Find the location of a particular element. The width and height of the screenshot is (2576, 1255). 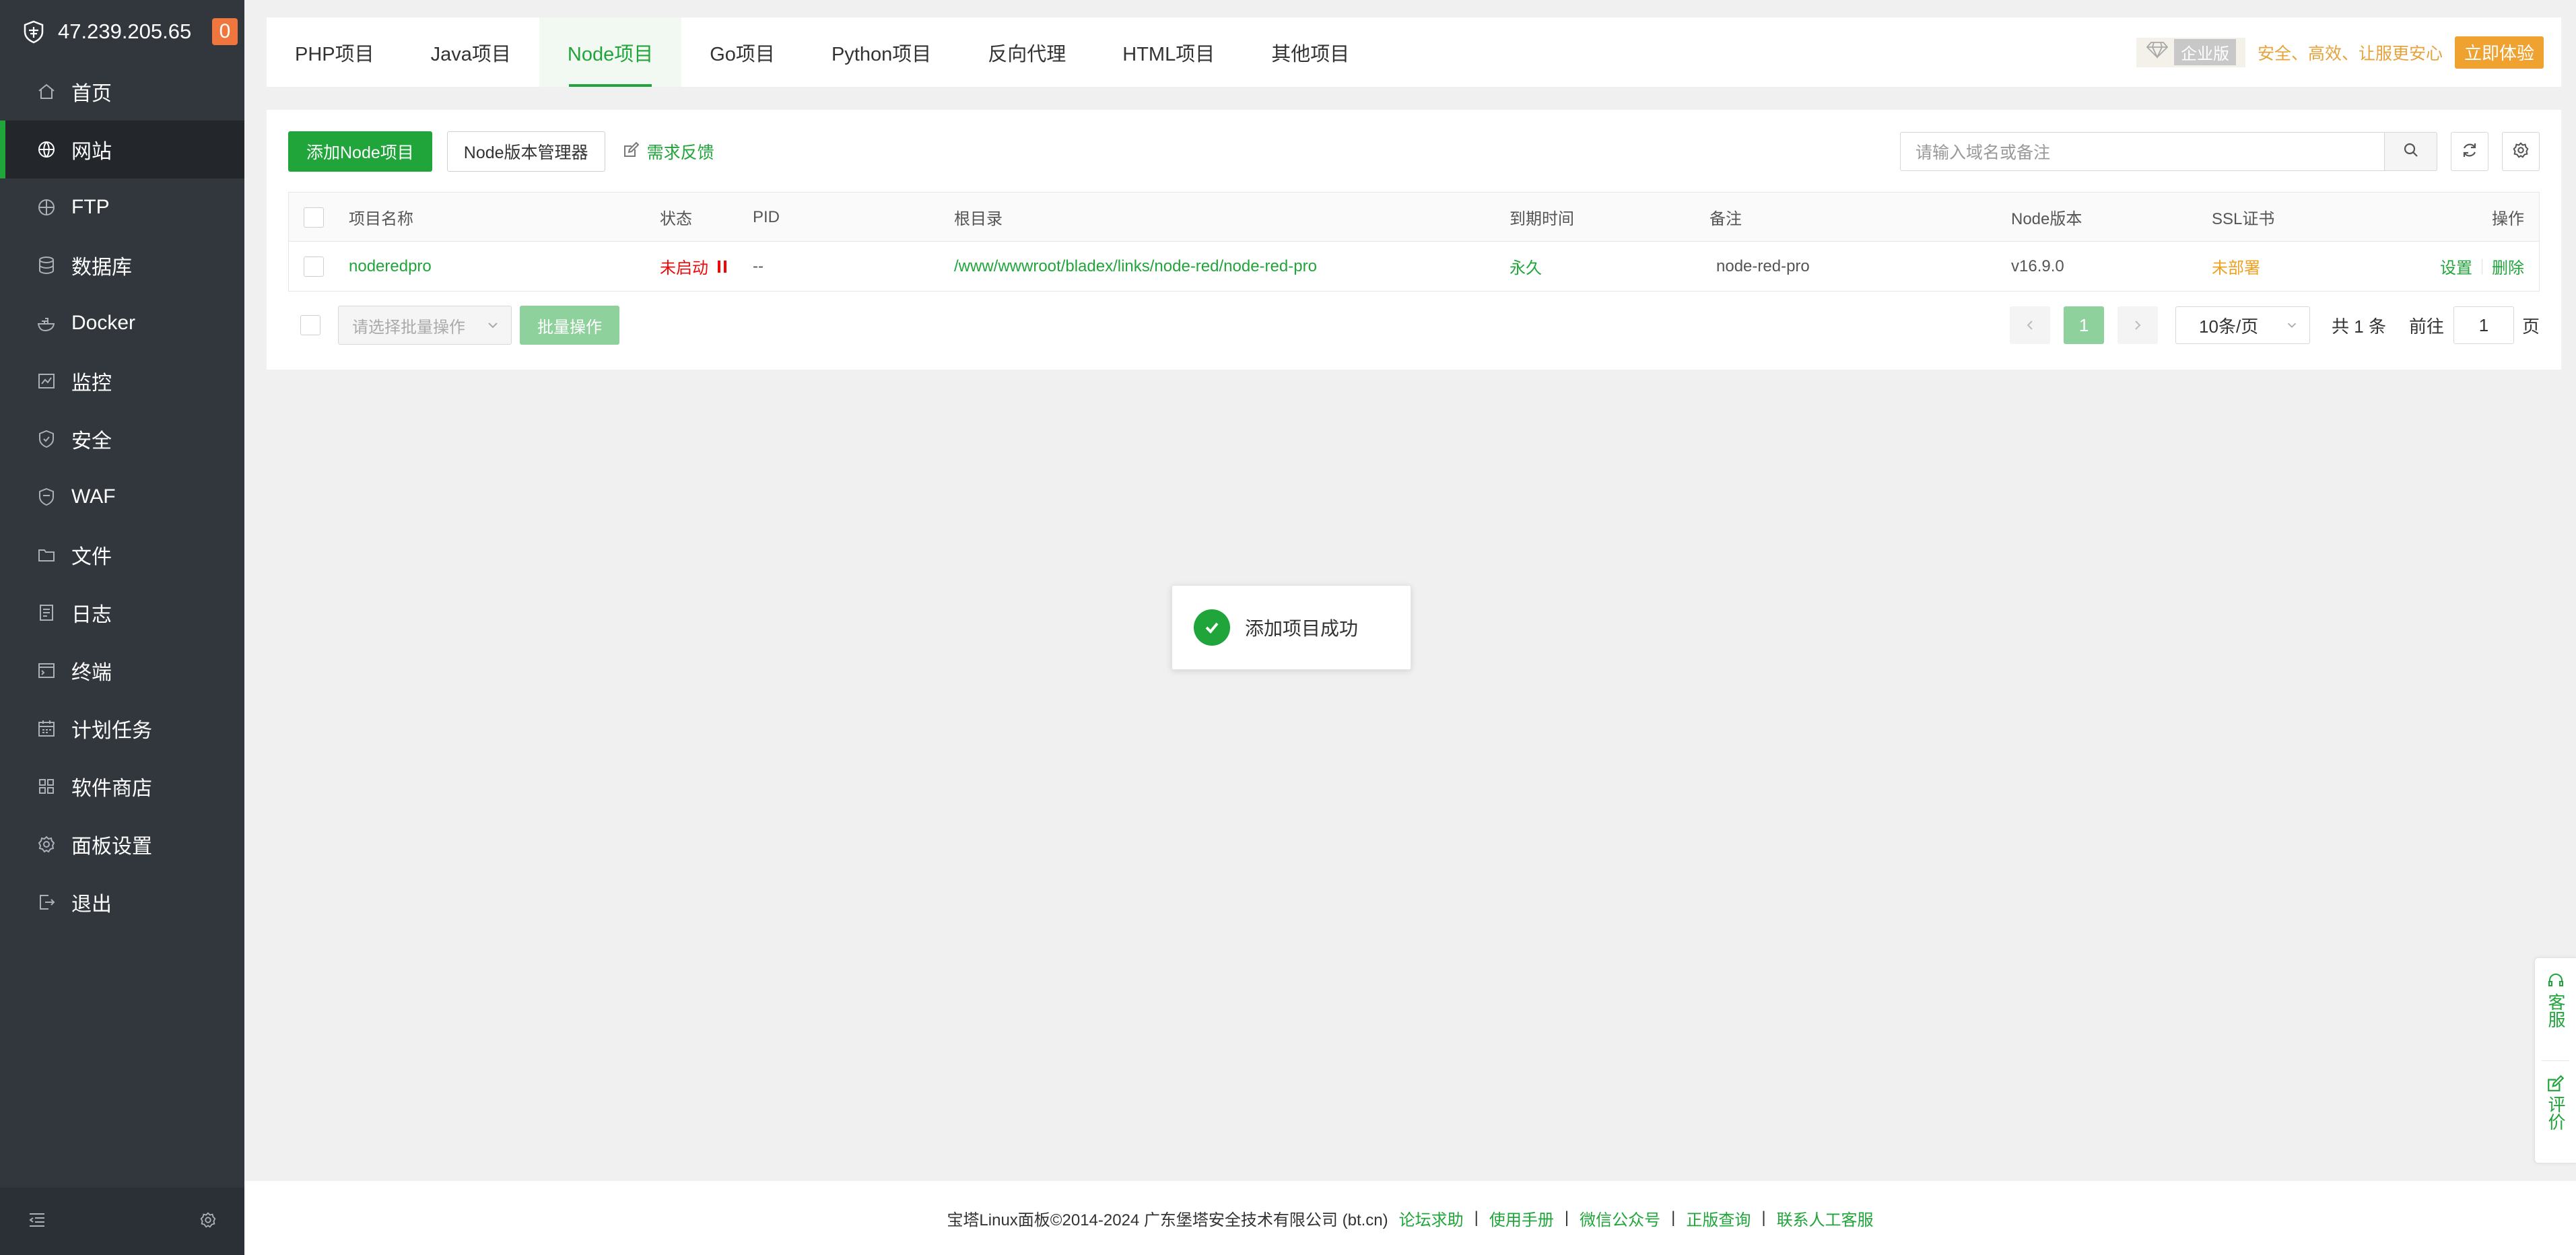

sidebar-item-logout: 退出 is located at coordinates (122, 902).